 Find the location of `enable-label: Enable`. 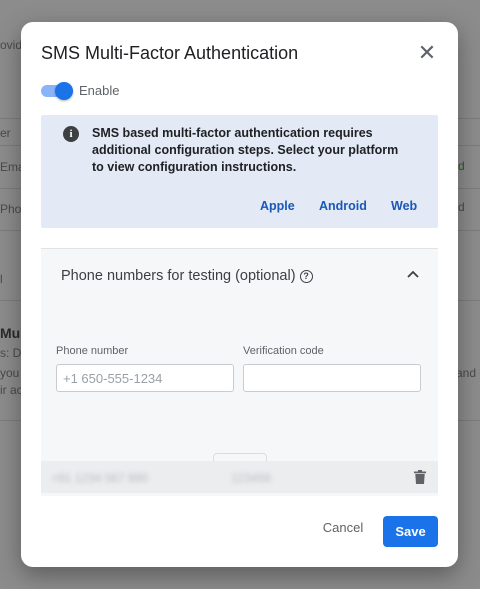

enable-label: Enable is located at coordinates (99, 90).